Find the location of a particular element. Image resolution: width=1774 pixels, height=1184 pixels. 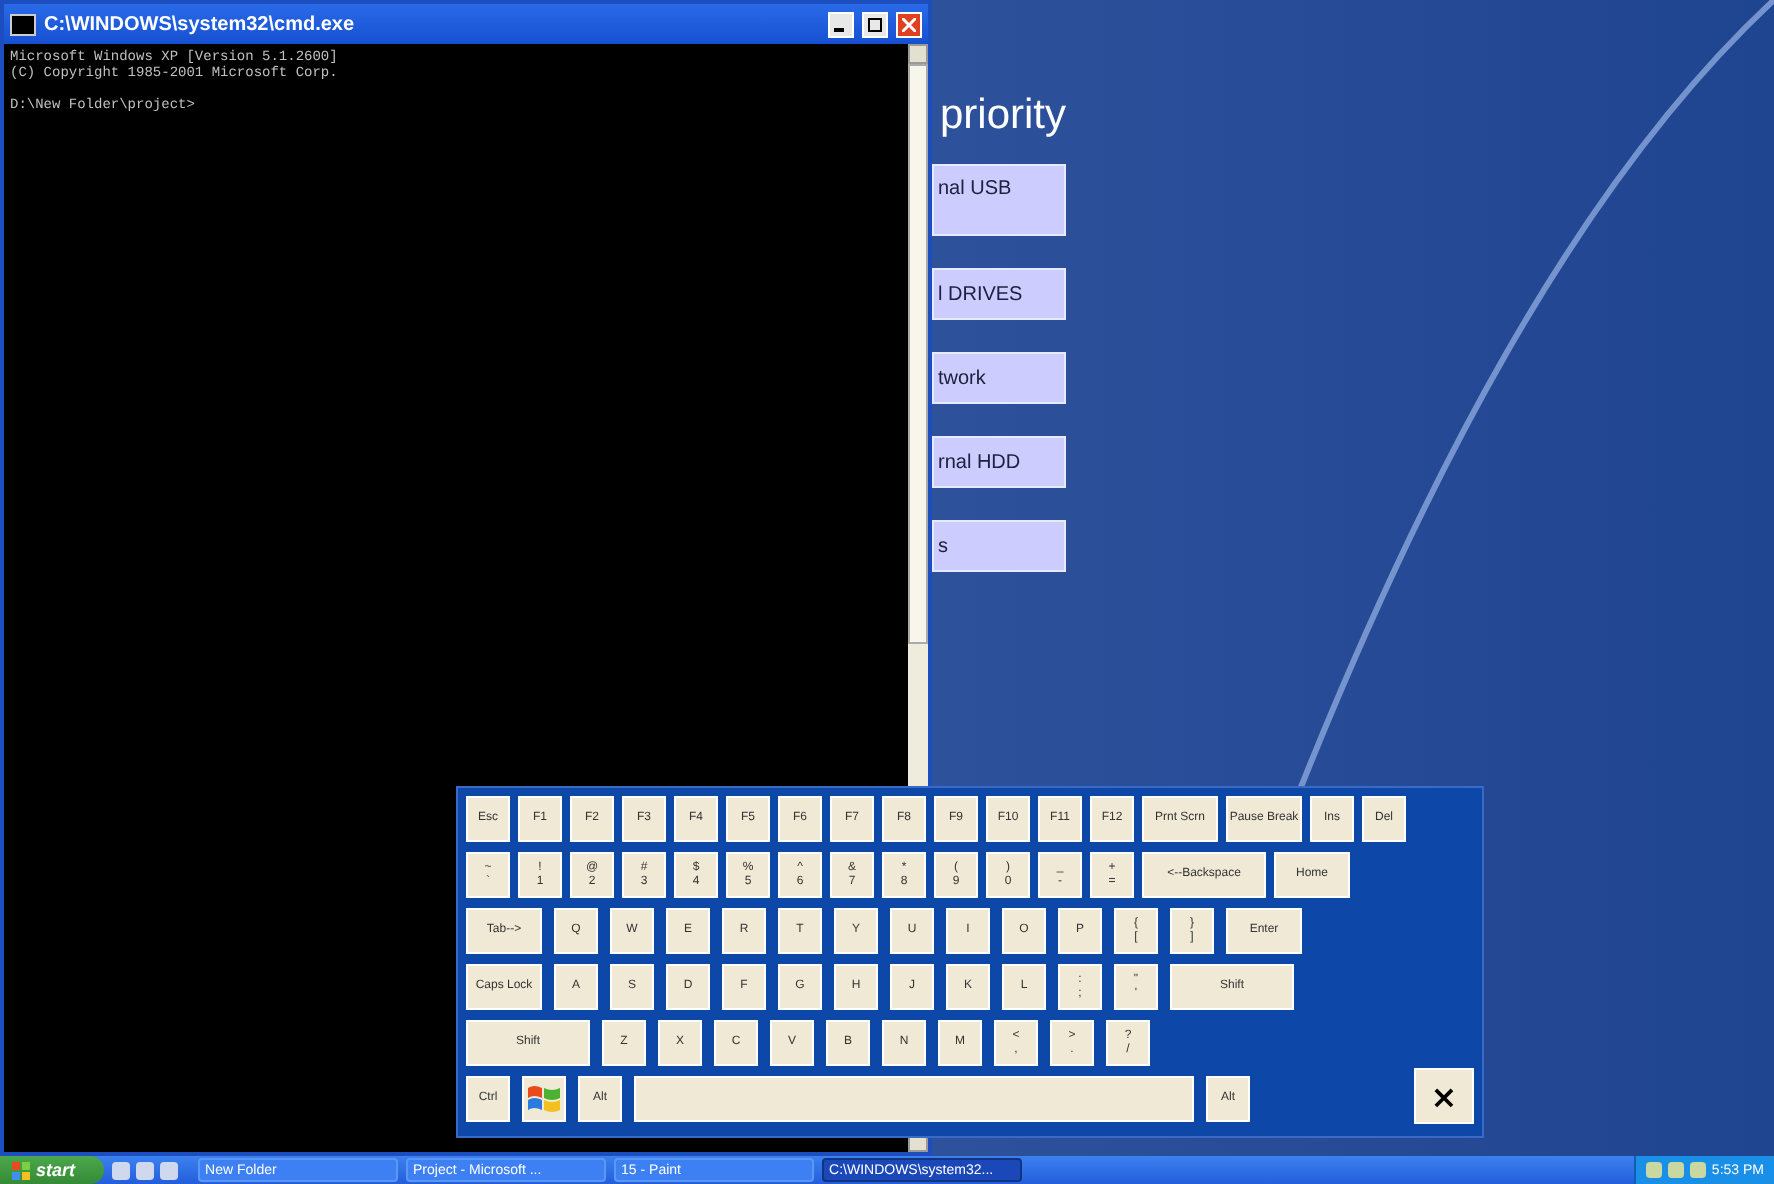

console-icon is located at coordinates (23, 24).